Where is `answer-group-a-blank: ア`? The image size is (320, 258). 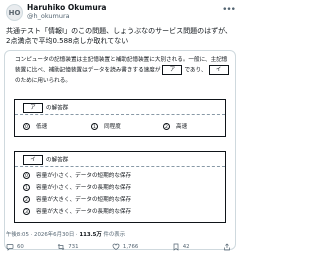
answer-group-a-blank: ア is located at coordinates (33, 108).